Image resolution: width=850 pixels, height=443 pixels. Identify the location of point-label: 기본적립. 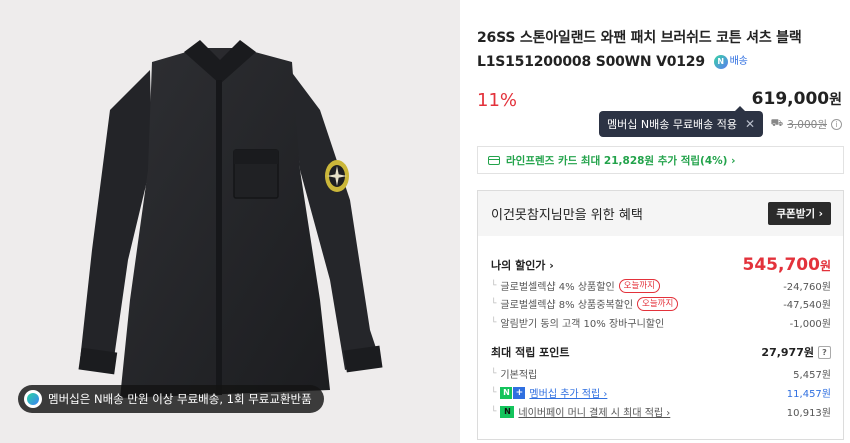
(519, 375).